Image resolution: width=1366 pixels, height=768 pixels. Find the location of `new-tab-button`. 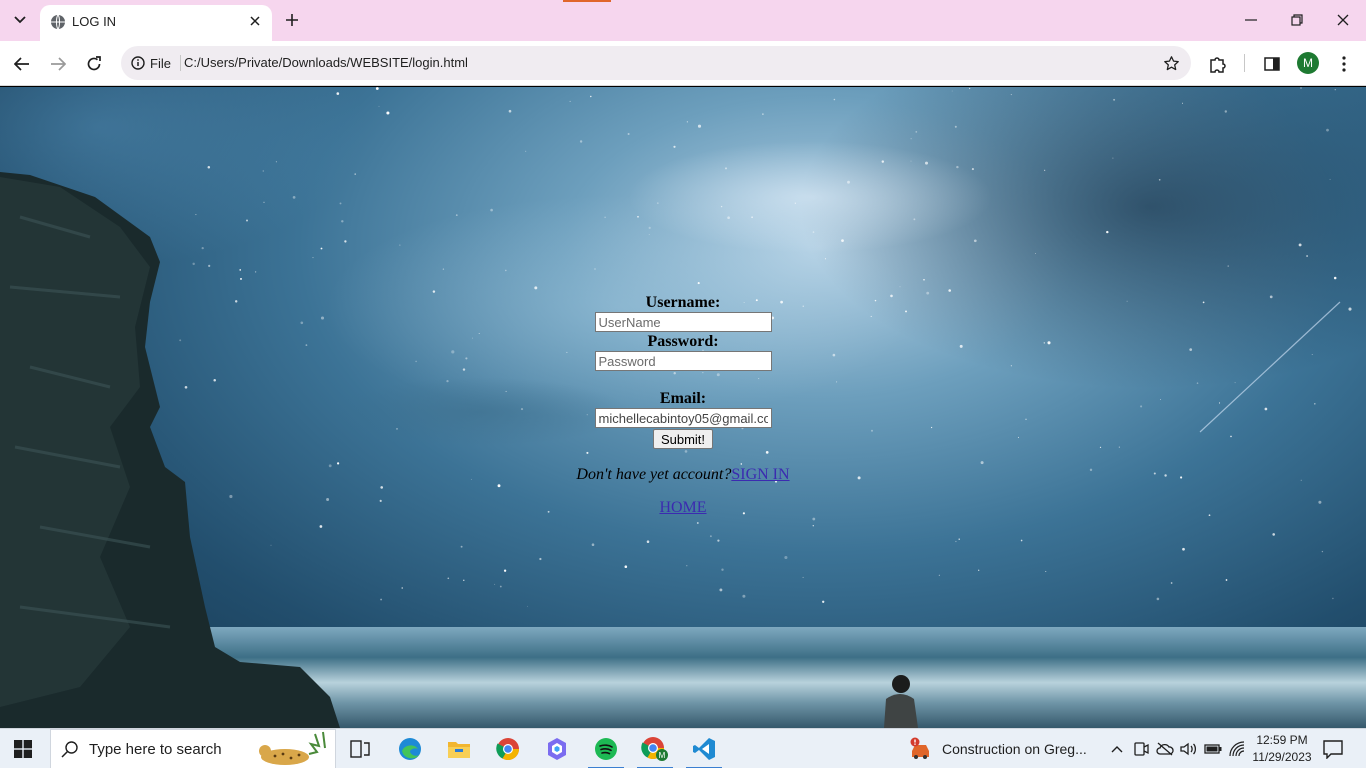

new-tab-button is located at coordinates (292, 20).